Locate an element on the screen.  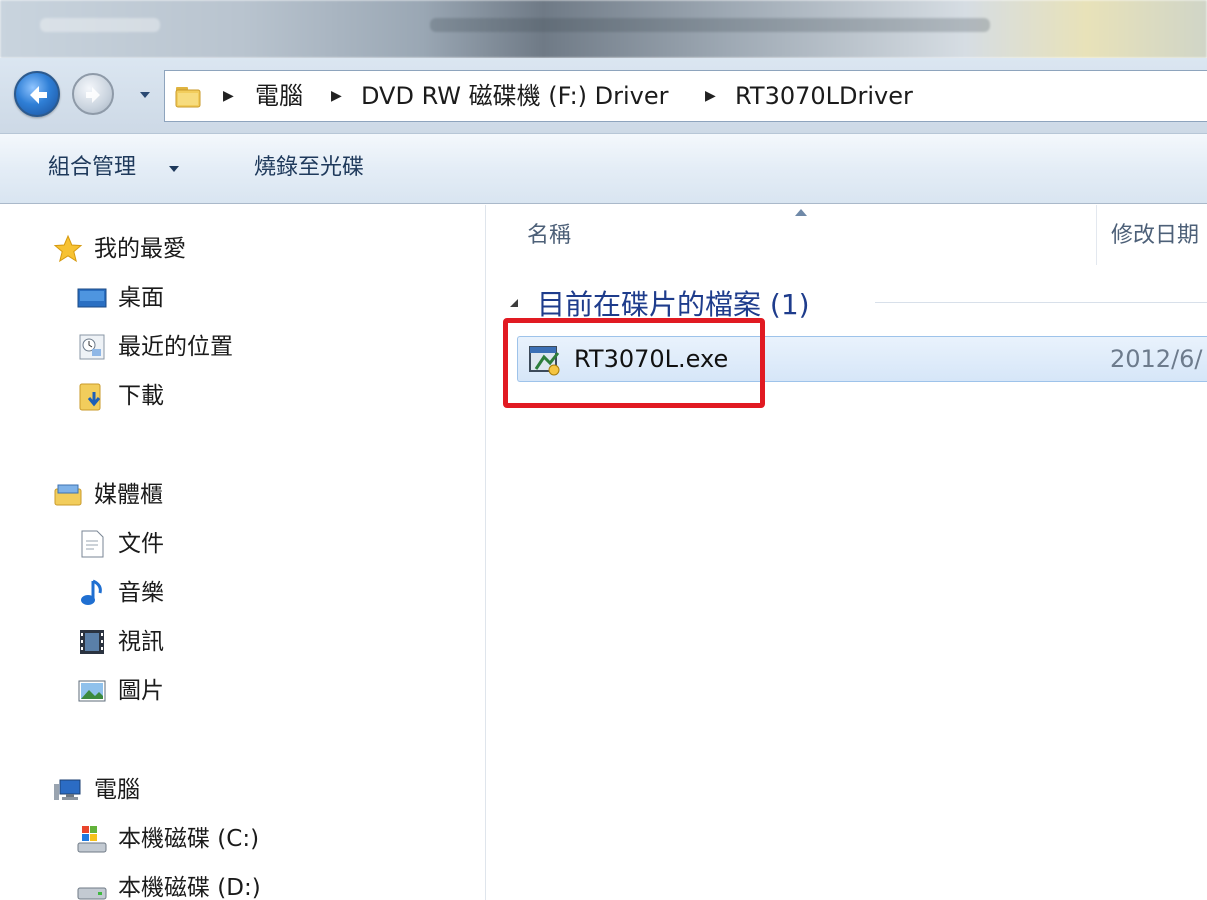
desktop-icon is located at coordinates (92, 298).